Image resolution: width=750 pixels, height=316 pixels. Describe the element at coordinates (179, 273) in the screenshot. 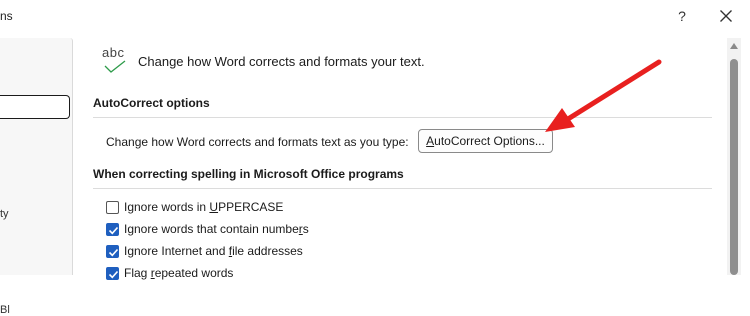

I see `option-label: Flag repeated words` at that location.